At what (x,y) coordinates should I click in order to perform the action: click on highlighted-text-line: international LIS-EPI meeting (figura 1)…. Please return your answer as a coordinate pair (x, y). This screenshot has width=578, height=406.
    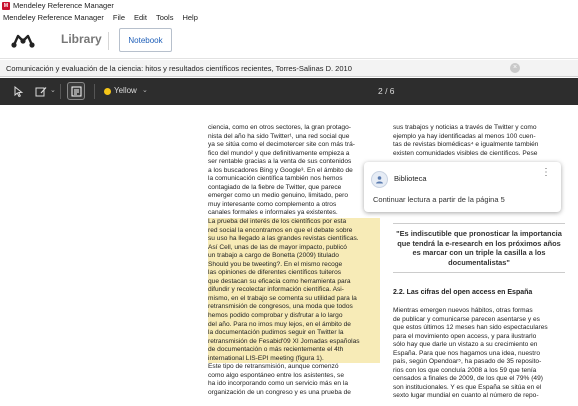
    Looking at the image, I should click on (266, 358).